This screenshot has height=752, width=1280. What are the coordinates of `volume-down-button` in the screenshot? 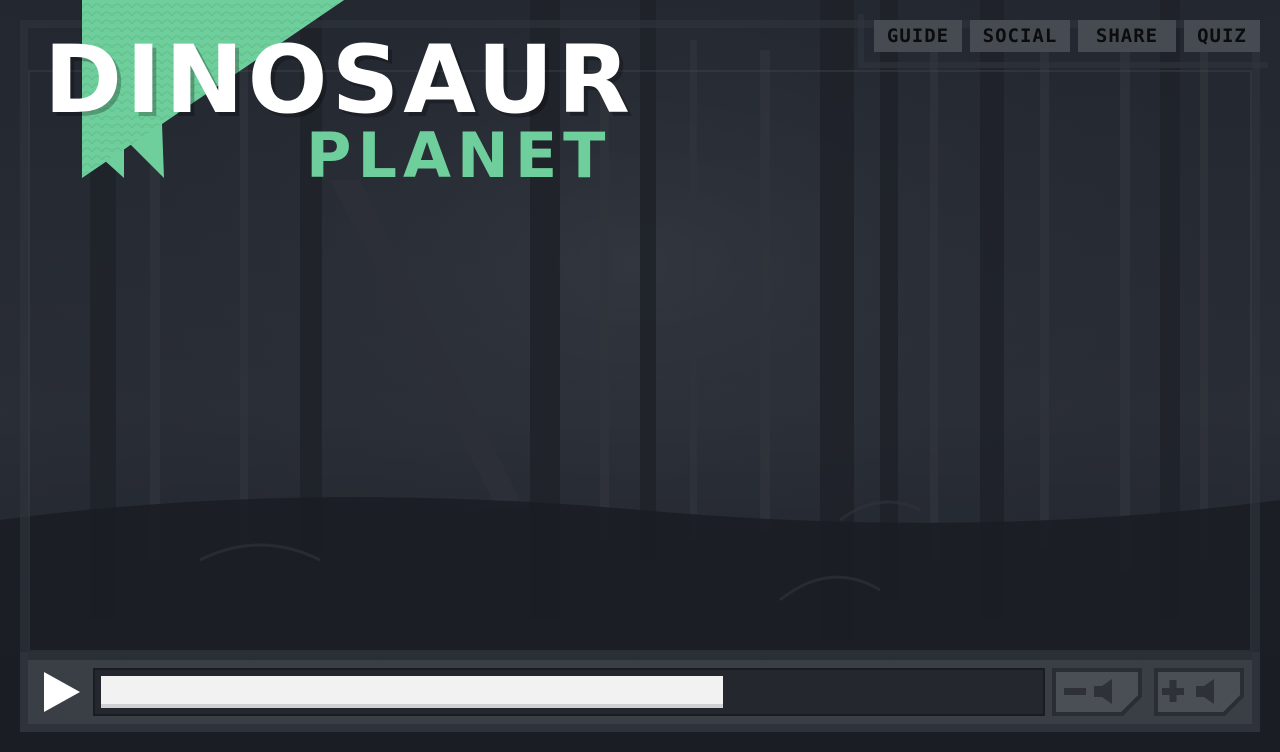 It's located at (1097, 691).